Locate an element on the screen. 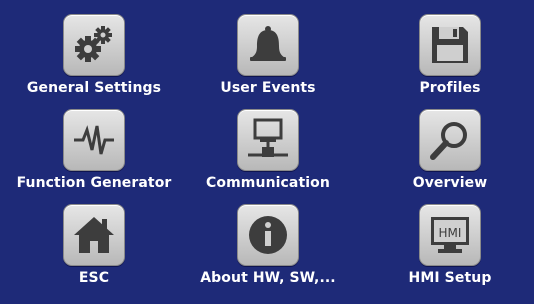 The height and width of the screenshot is (304, 542). hmi-icon-text: HMI is located at coordinates (450, 233).